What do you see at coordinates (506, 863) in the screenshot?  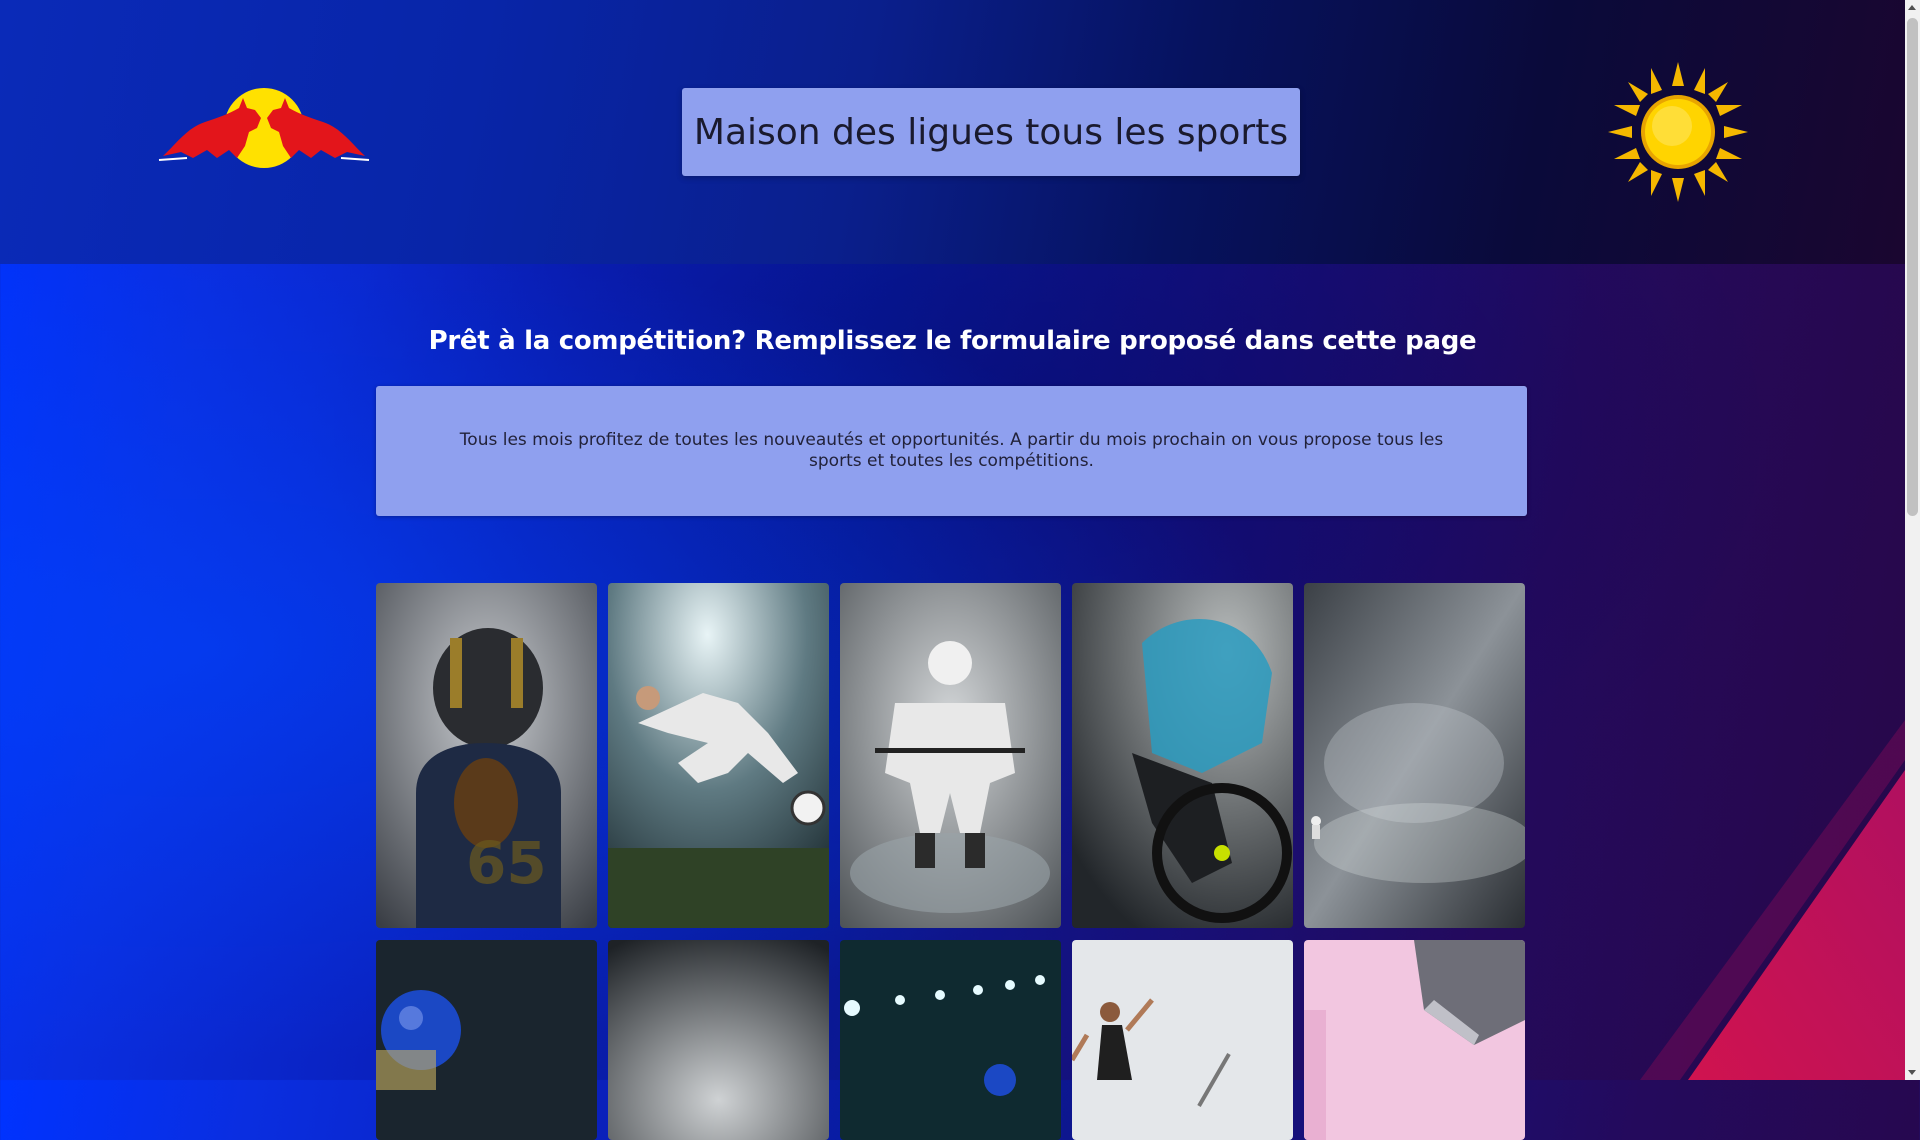 I see `svg-text: 65` at bounding box center [506, 863].